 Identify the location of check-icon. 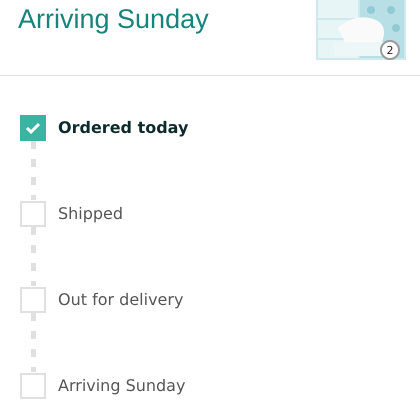
(33, 128).